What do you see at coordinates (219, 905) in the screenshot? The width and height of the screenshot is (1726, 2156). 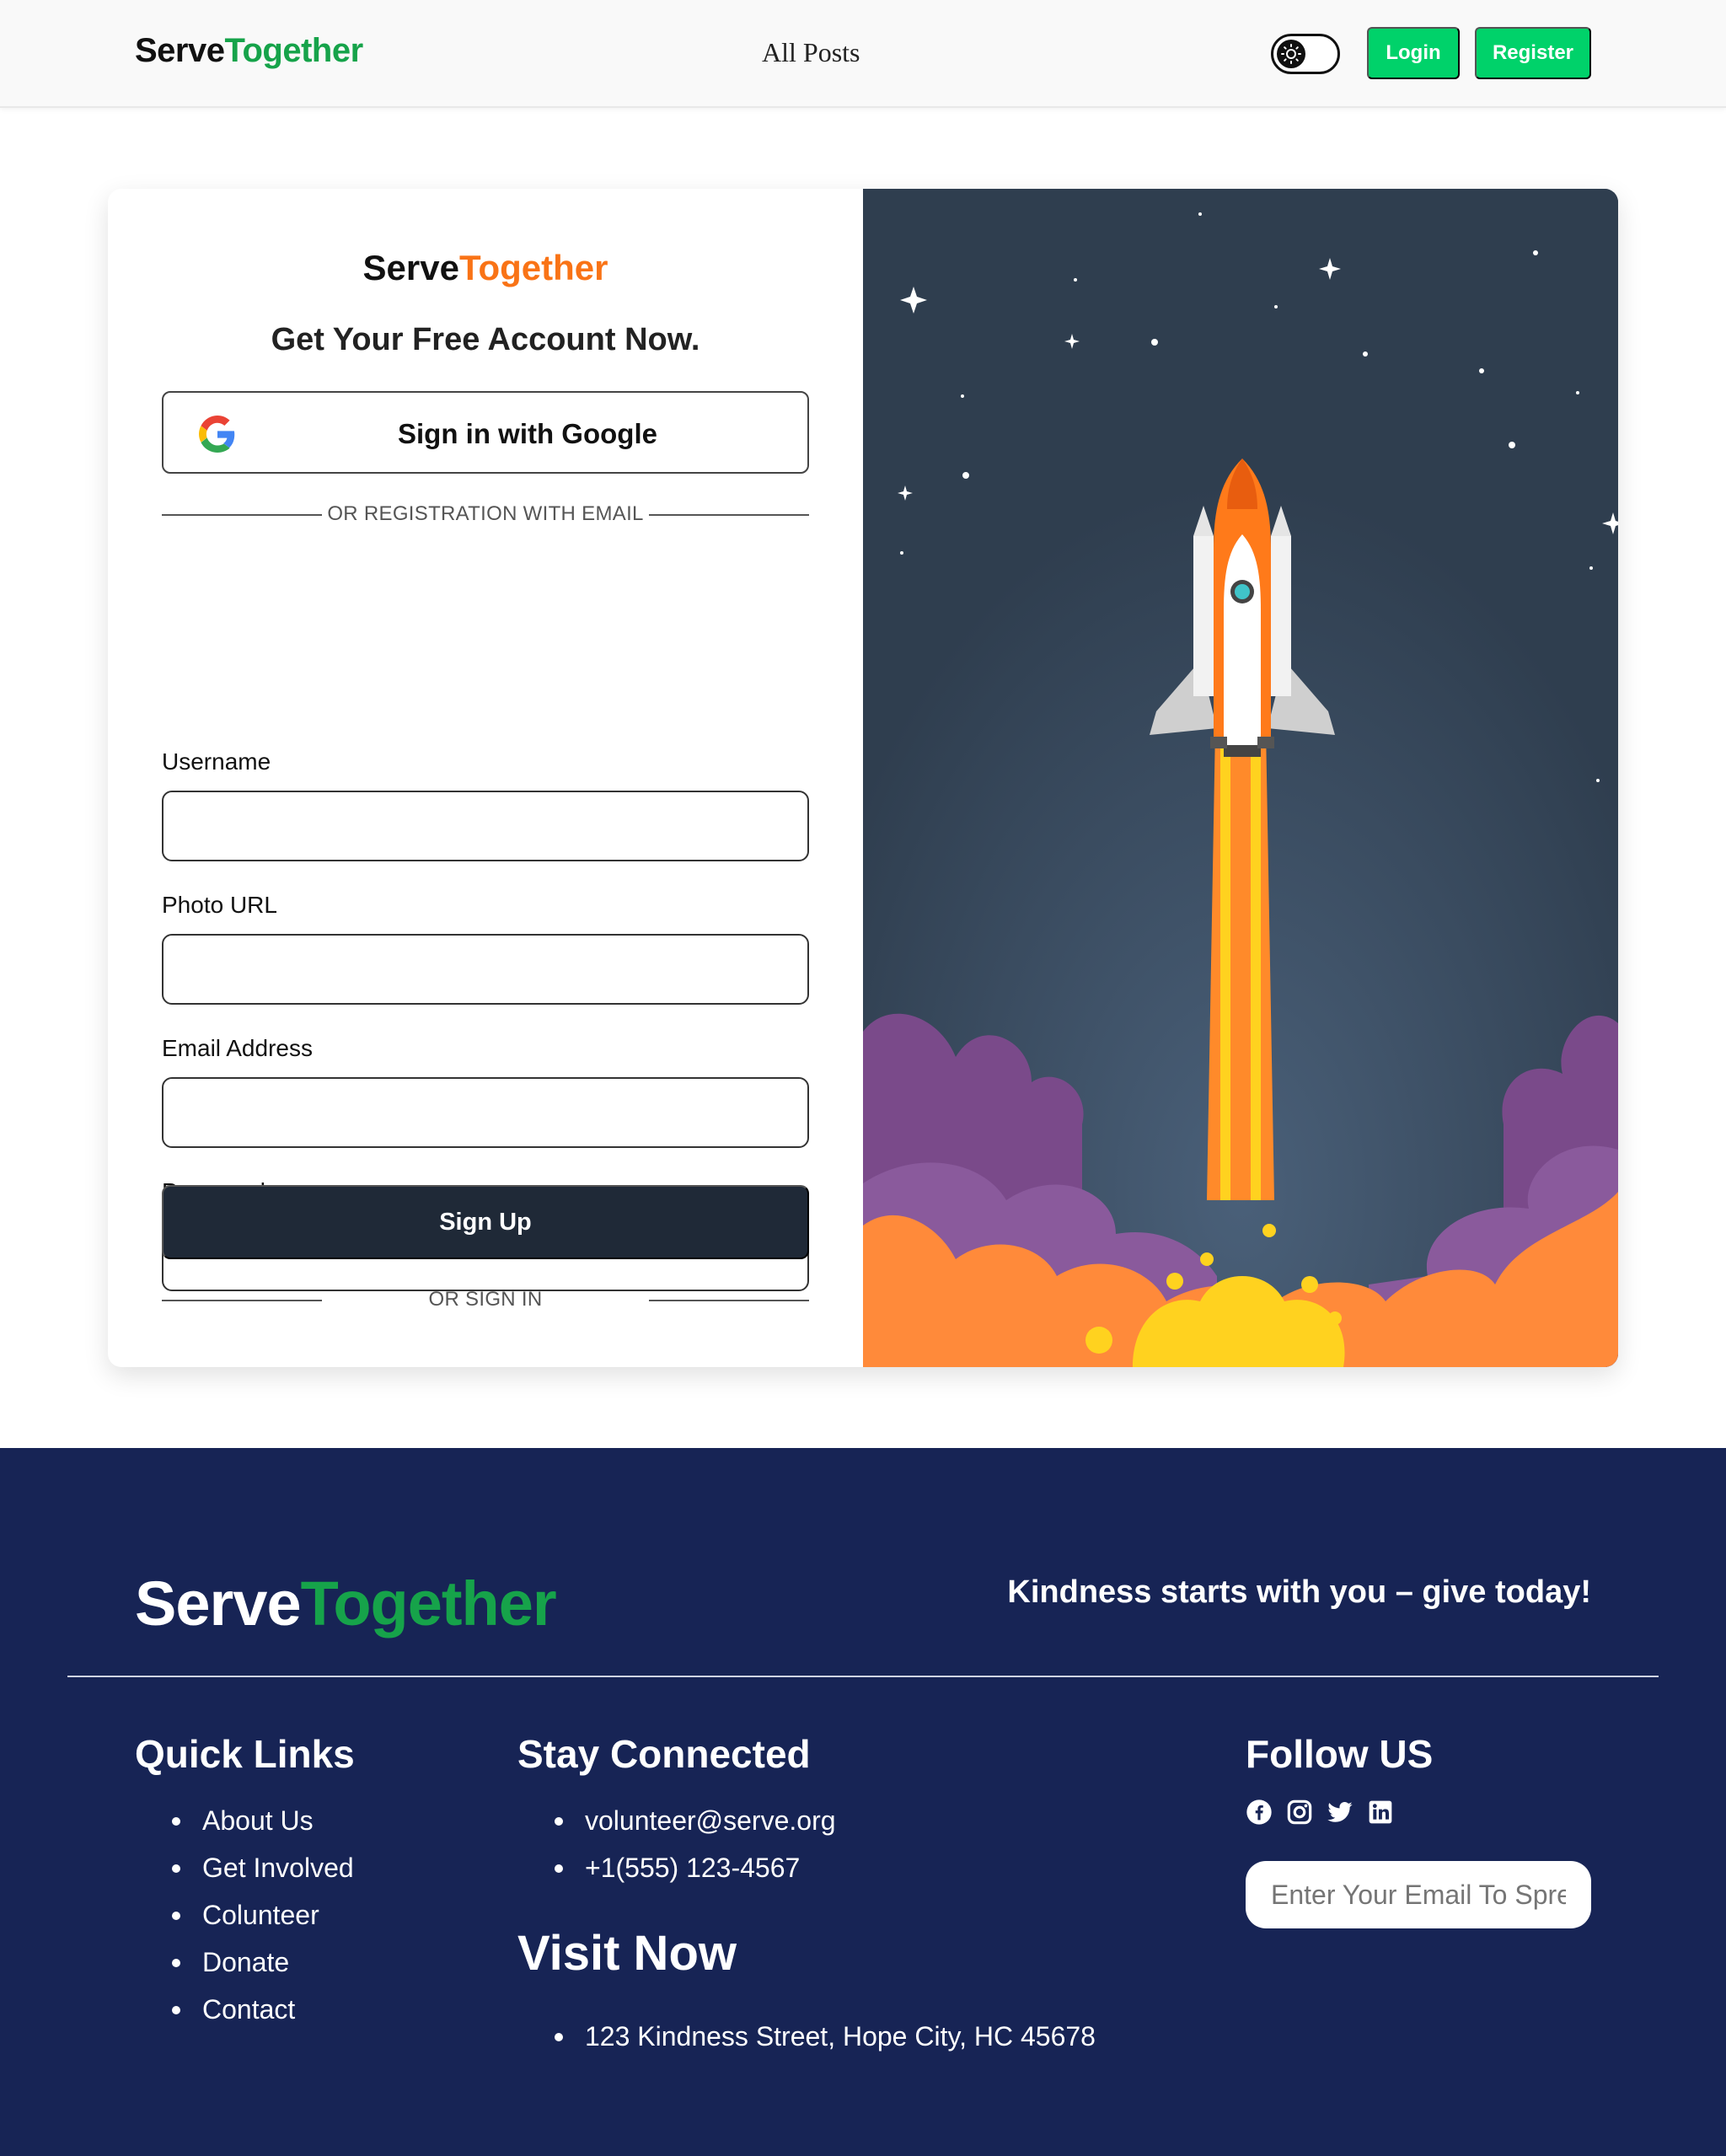 I see `photo-url-label: Photo URL` at bounding box center [219, 905].